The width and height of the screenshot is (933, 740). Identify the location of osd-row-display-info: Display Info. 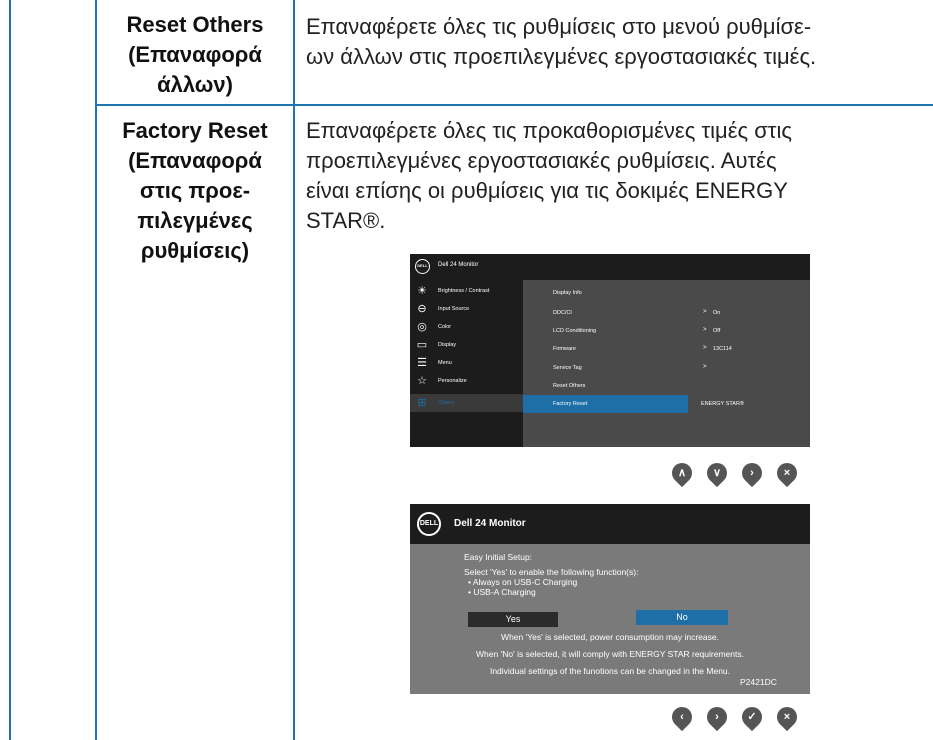
(666, 293).